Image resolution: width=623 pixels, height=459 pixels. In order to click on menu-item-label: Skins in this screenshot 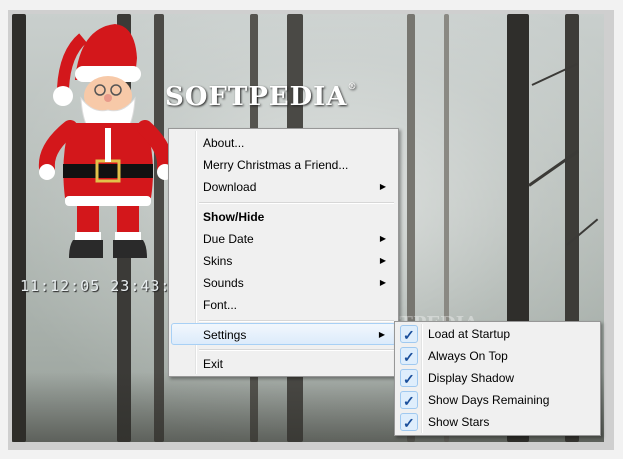, I will do `click(218, 261)`.